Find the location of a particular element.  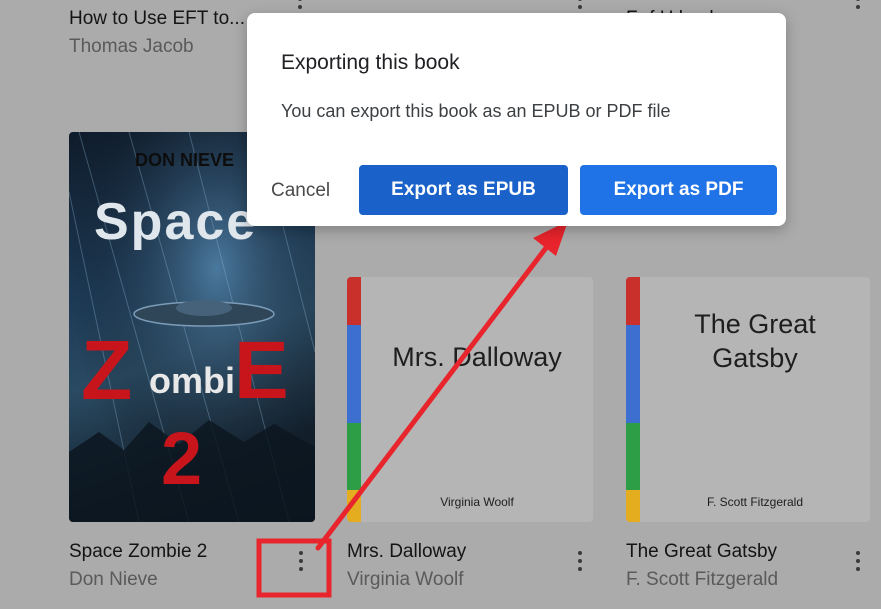

cover-author: F. Scott Fitzgerald is located at coordinates (755, 502).